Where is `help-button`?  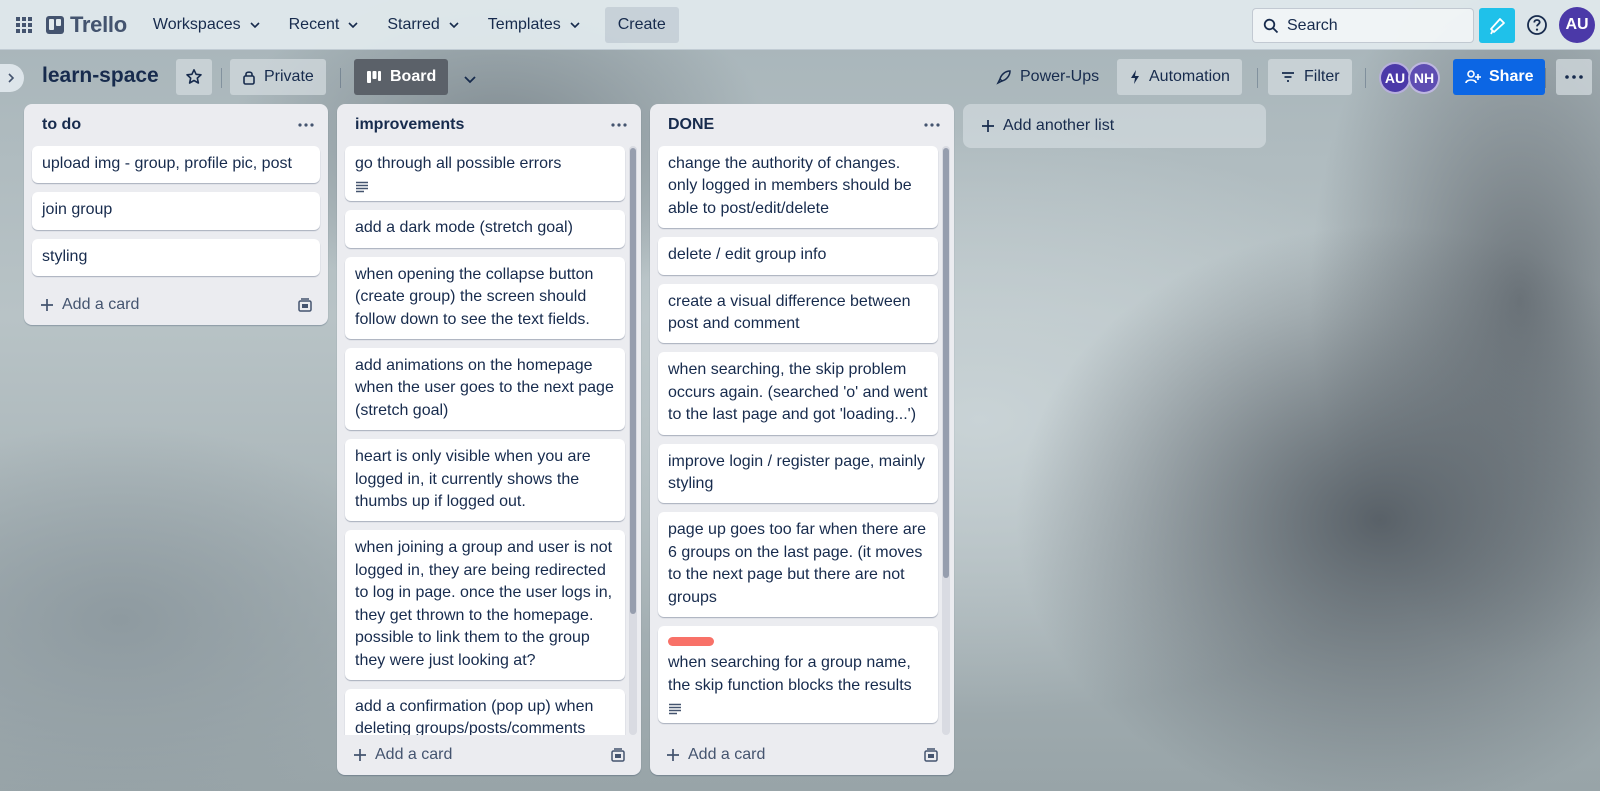
help-button is located at coordinates (1537, 25).